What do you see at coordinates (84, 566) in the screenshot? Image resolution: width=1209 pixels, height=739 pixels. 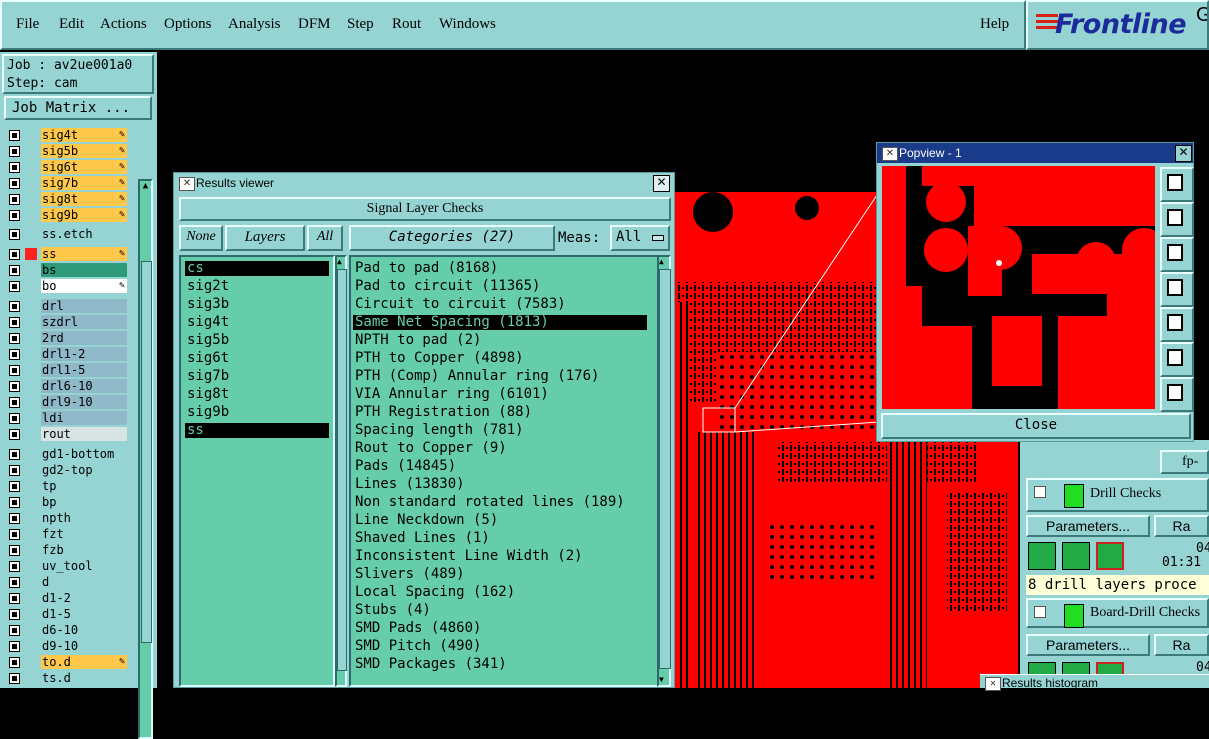 I see `layer-name: uv_tool` at bounding box center [84, 566].